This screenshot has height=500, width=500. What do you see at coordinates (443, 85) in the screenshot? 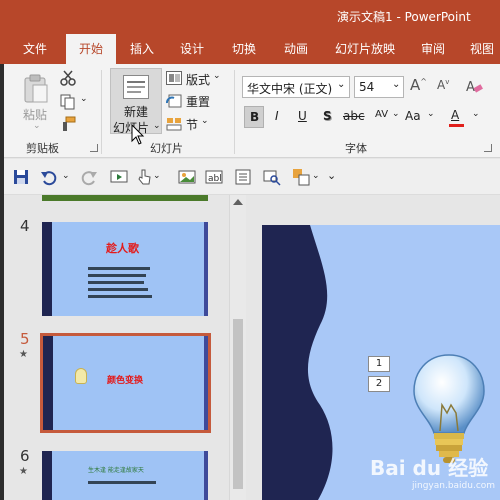
I see `decrease-font-size-icon: Av` at bounding box center [443, 85].